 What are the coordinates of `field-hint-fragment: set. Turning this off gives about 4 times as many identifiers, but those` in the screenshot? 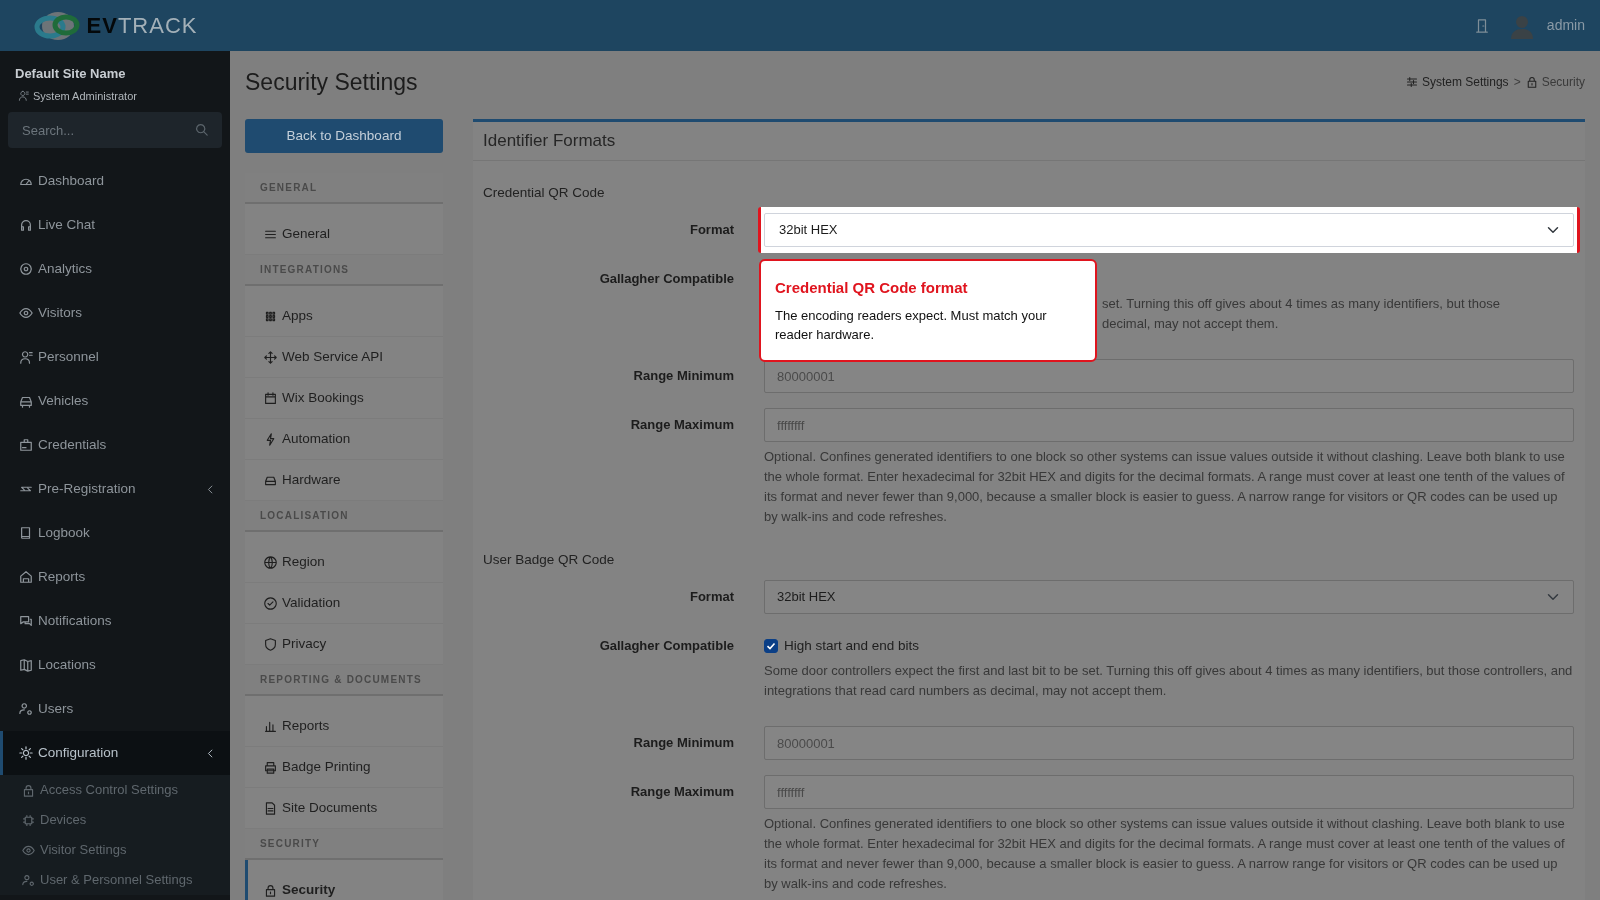 It's located at (1301, 304).